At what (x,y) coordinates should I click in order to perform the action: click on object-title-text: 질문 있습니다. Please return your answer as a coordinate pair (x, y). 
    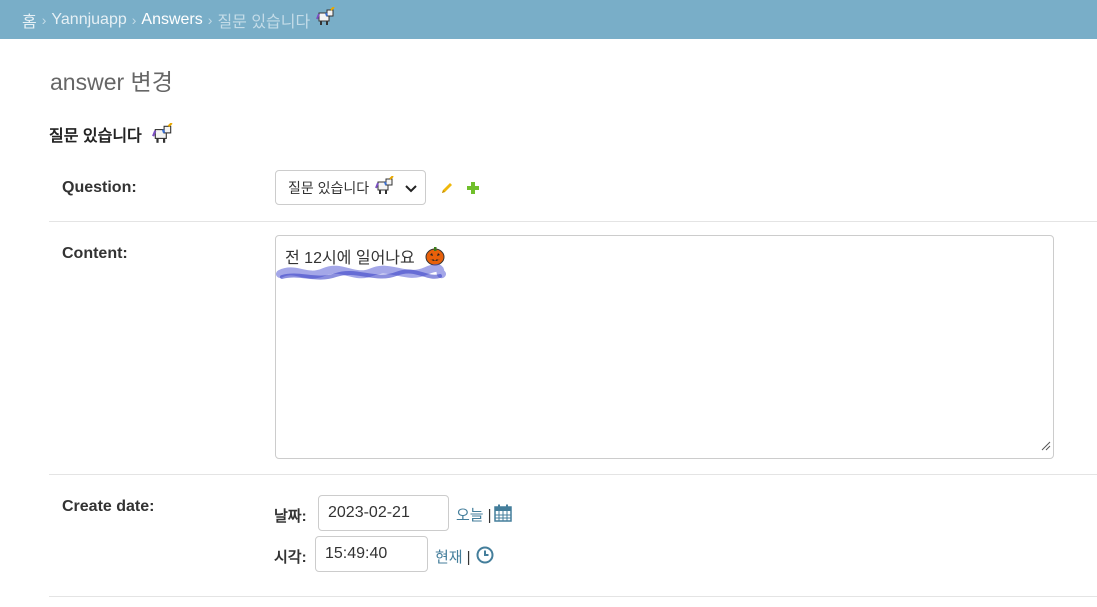
    Looking at the image, I should click on (95, 136).